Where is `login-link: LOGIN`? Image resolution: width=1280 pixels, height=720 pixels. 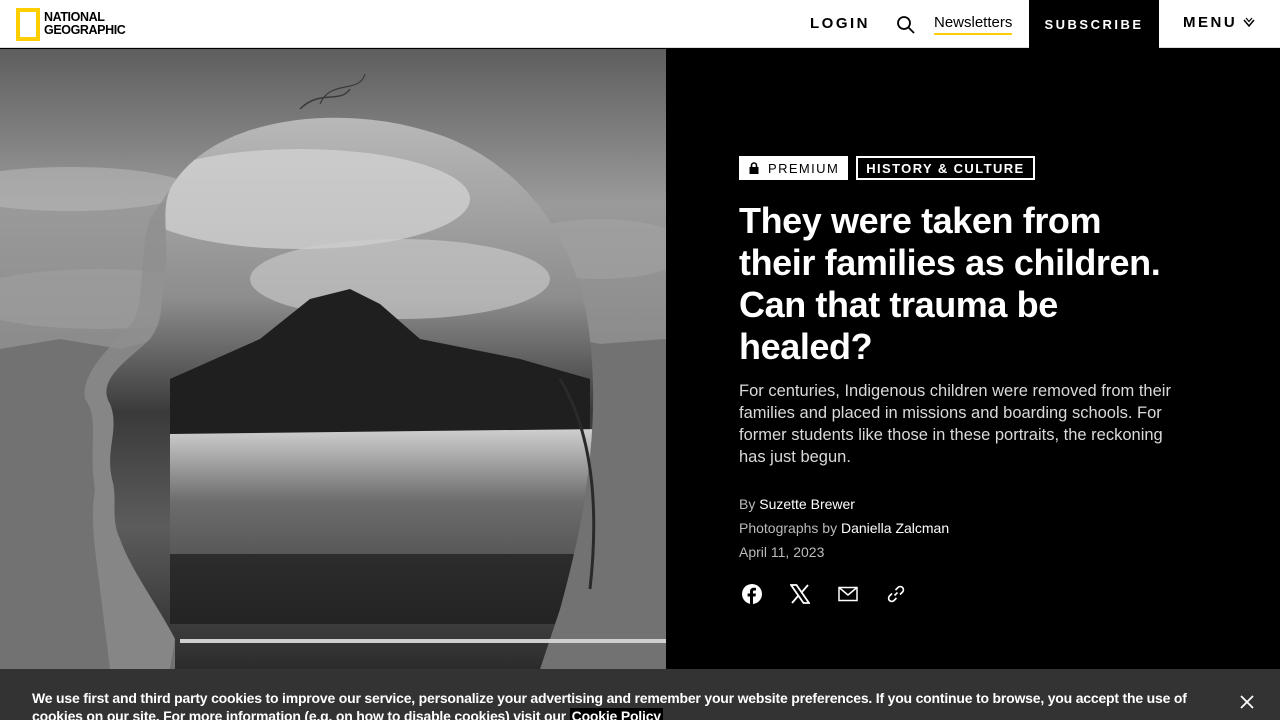 login-link: LOGIN is located at coordinates (840, 23).